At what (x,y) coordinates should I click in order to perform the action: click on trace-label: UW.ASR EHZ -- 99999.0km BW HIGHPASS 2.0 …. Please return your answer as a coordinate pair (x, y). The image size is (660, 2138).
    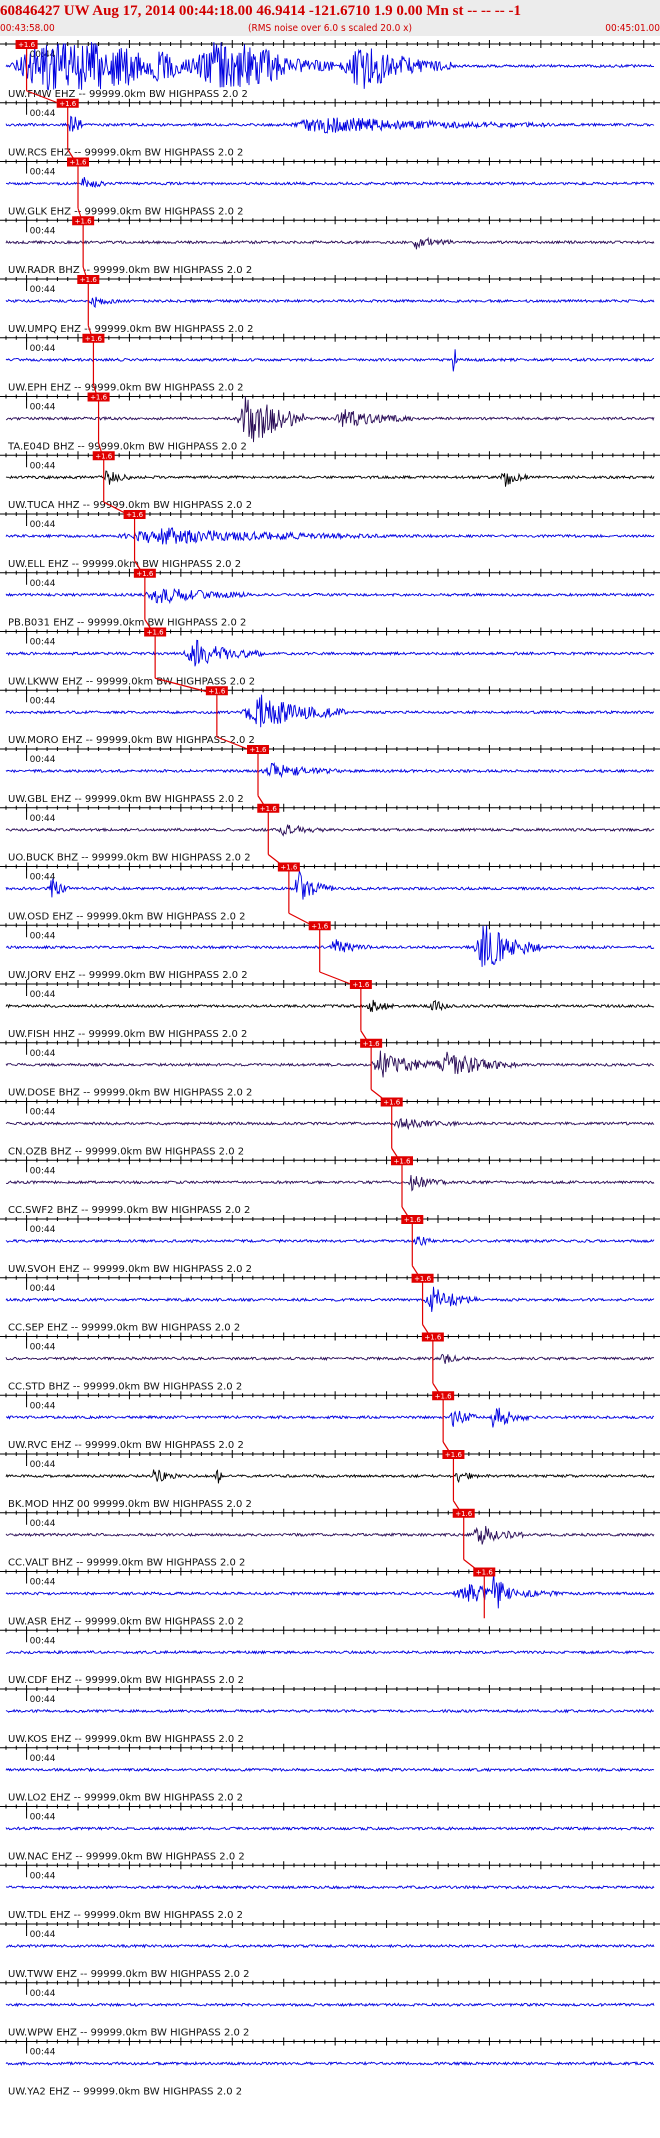
    Looking at the image, I should click on (126, 1621).